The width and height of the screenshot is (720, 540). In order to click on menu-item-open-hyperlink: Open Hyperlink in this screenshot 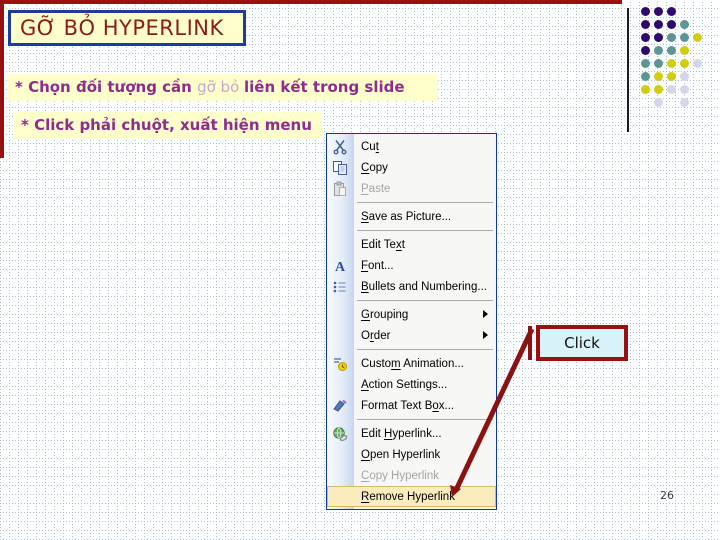, I will do `click(411, 454)`.